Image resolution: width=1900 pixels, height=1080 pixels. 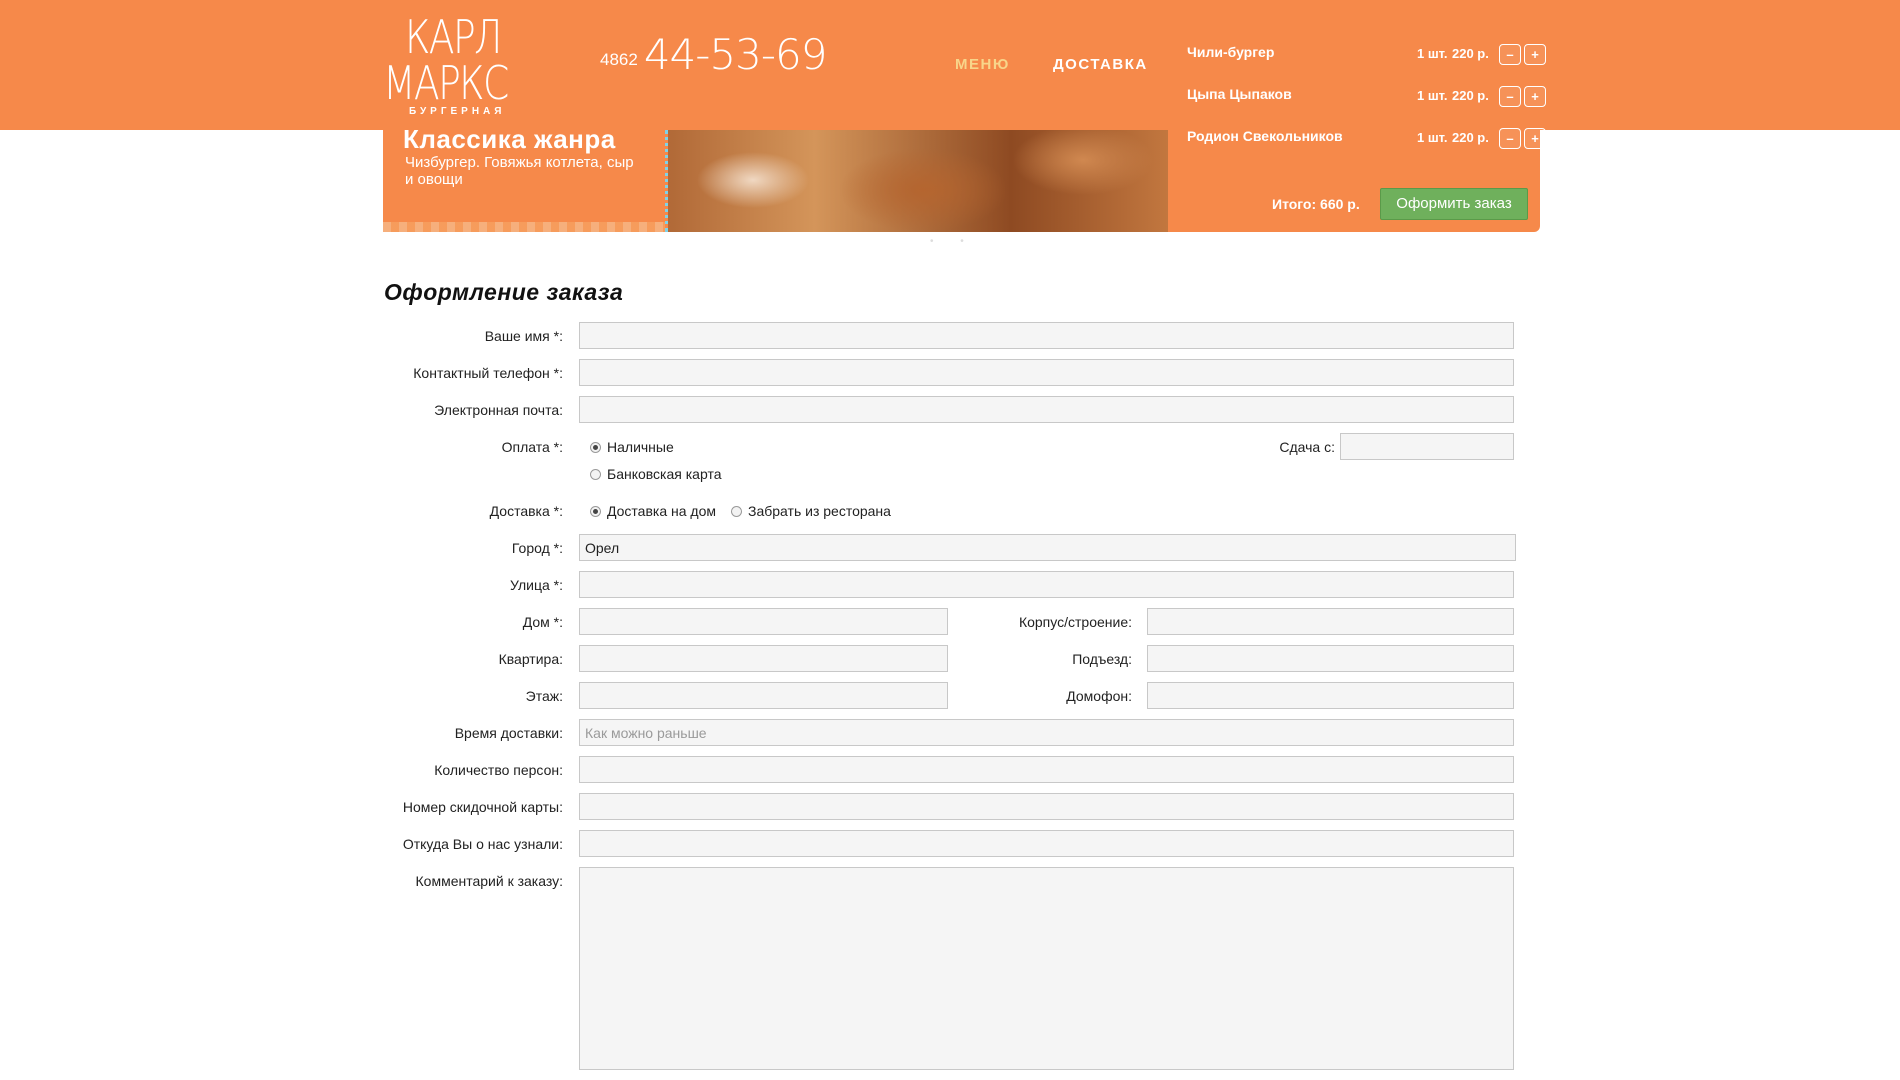 I want to click on delivery-time-label: Время доставки:, so click(x=508, y=733).